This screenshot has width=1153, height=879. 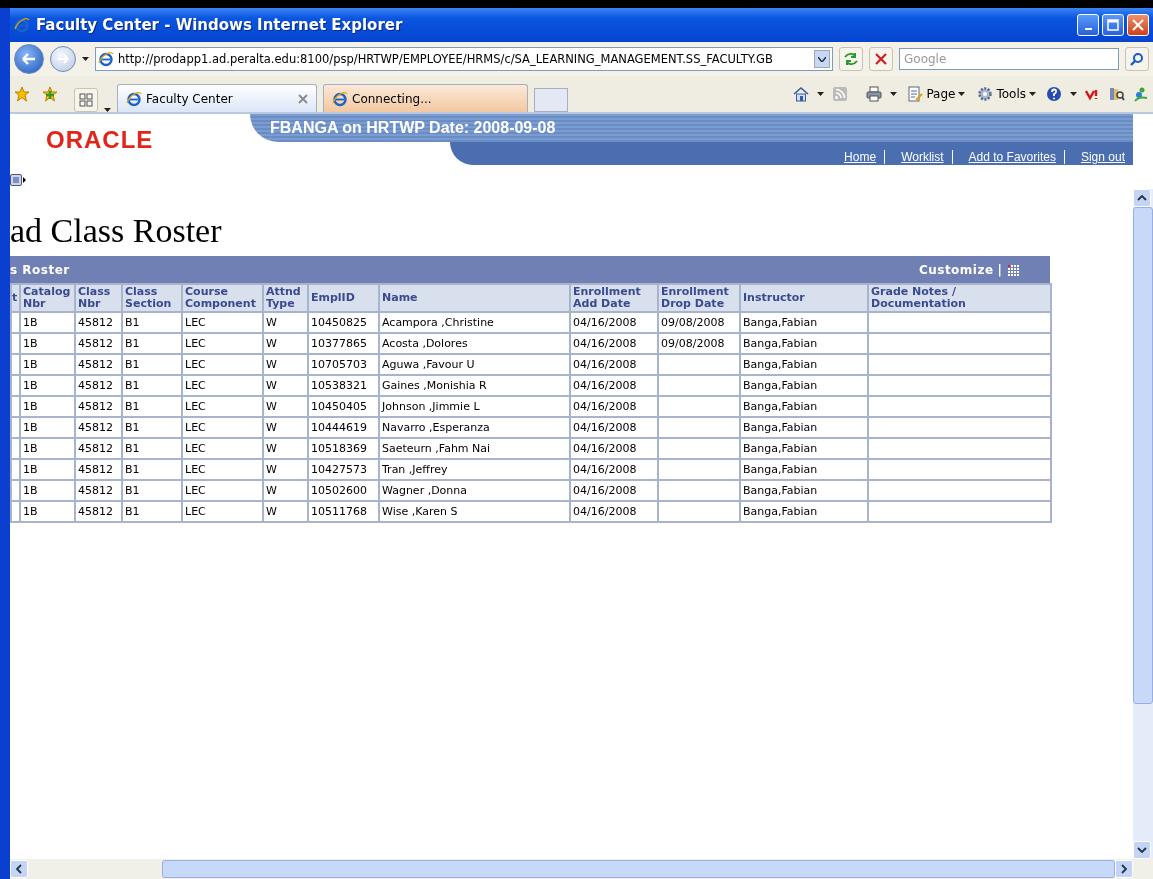 I want to click on add-favorites-icon, so click(x=50, y=94).